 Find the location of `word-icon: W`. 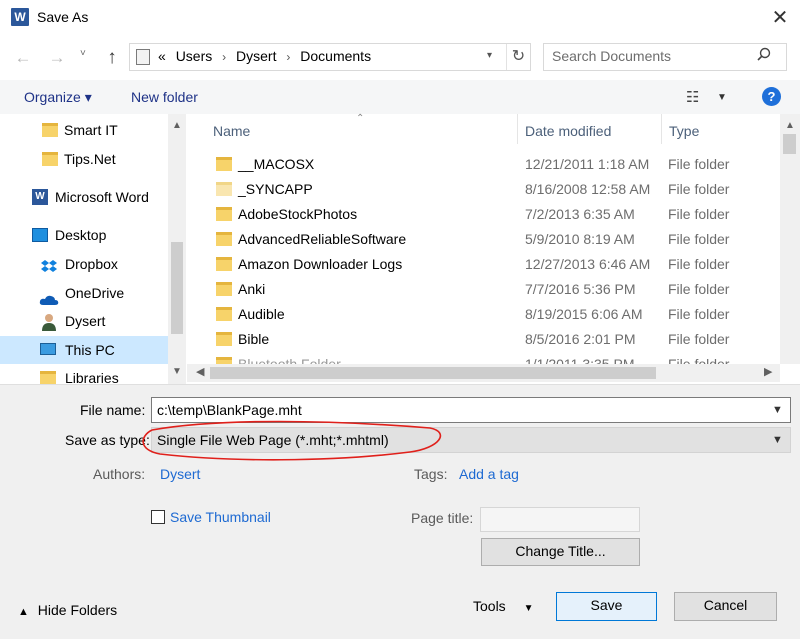

word-icon: W is located at coordinates (40, 197).